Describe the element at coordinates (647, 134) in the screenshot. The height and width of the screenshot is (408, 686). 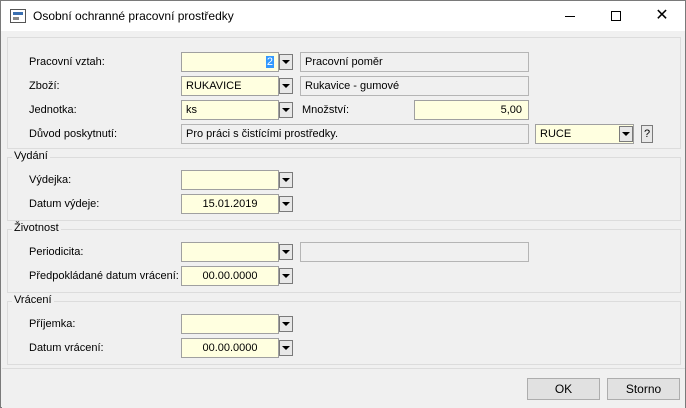
I see `help-button: ?` at that location.